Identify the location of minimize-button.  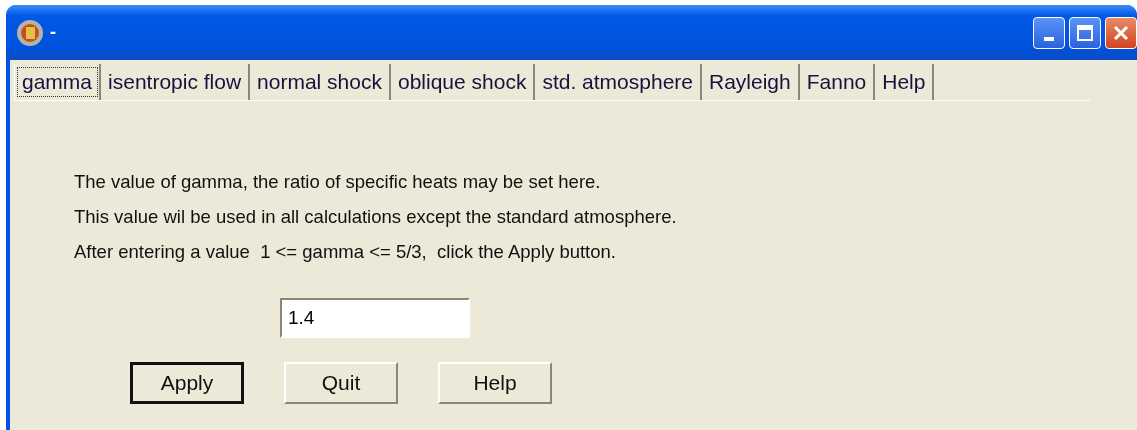
(1049, 32).